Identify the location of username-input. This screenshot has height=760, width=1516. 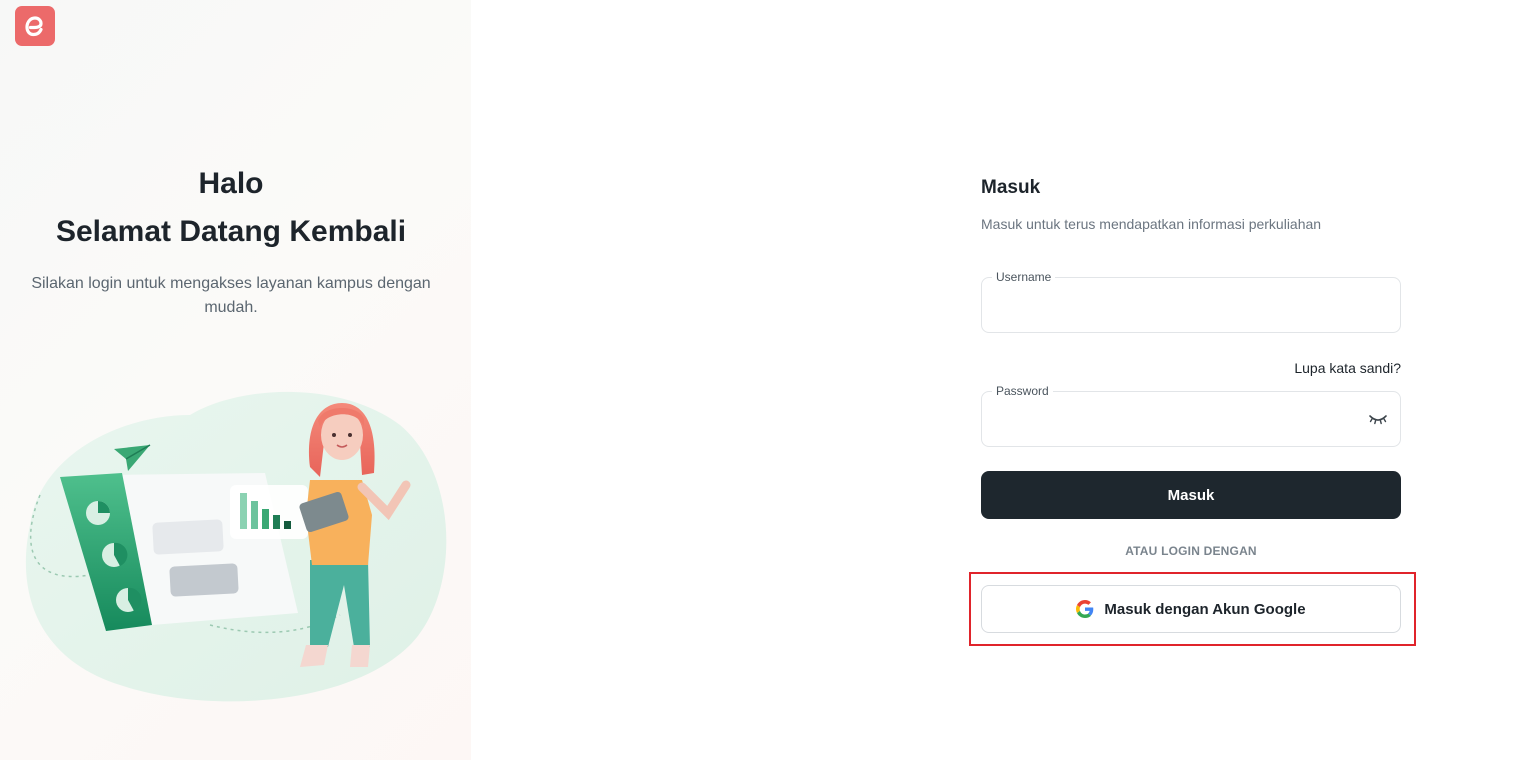
(1186, 306).